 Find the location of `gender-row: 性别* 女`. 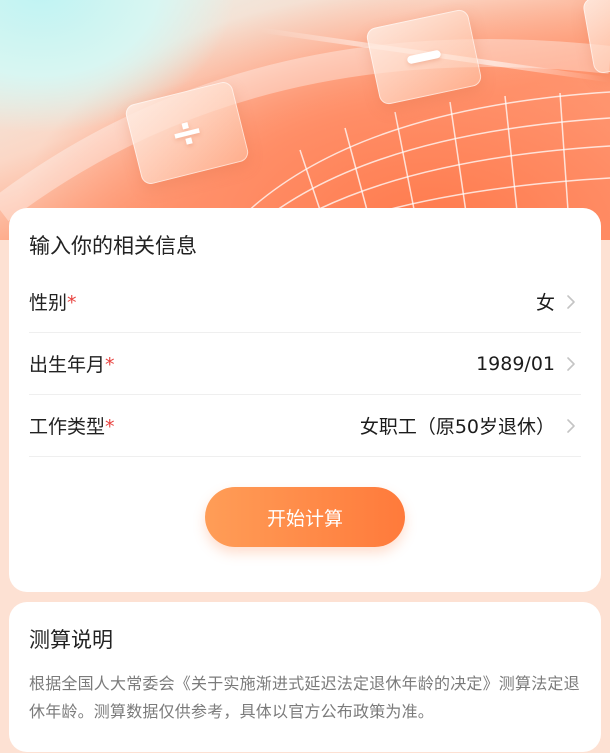

gender-row: 性别* 女 is located at coordinates (305, 302).